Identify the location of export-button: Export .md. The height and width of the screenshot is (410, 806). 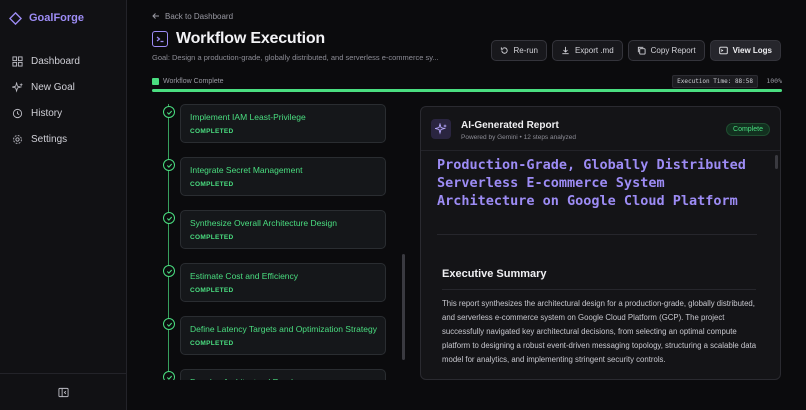
(587, 50).